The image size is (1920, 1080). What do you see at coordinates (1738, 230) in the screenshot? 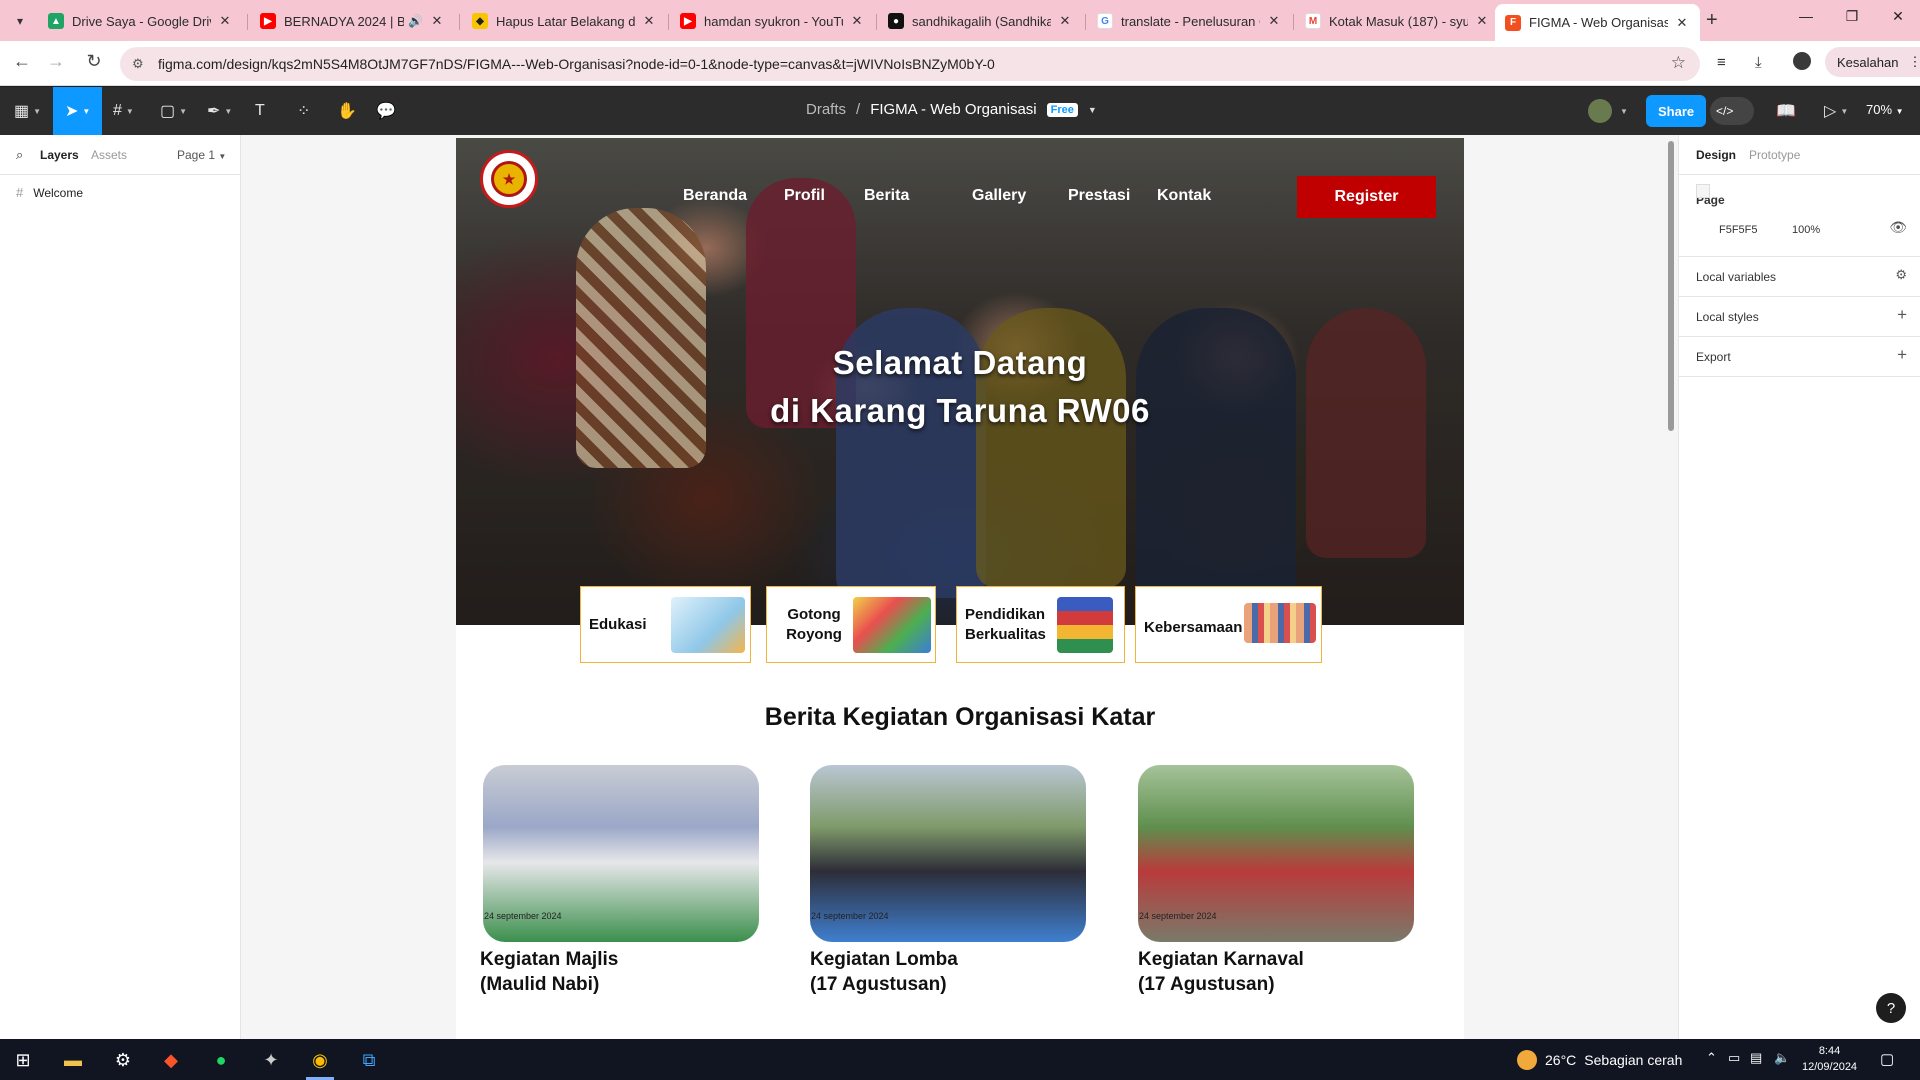
I see `page-color-hex: F5F5F5` at bounding box center [1738, 230].